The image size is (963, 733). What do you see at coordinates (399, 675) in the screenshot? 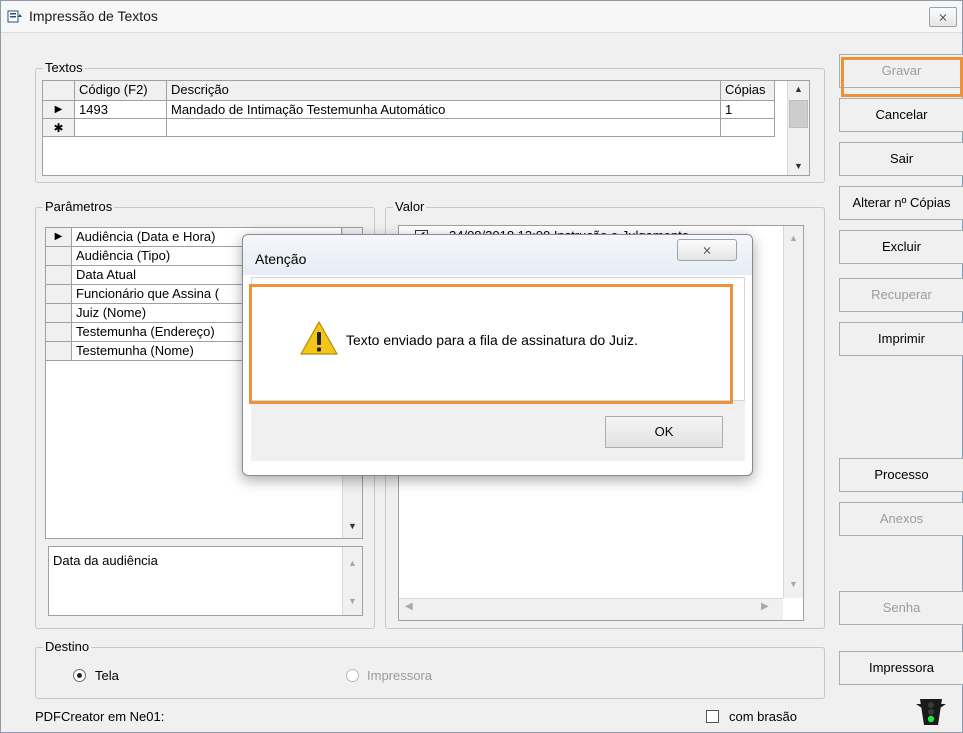
I see `radio-impressora-label: Impressora` at bounding box center [399, 675].